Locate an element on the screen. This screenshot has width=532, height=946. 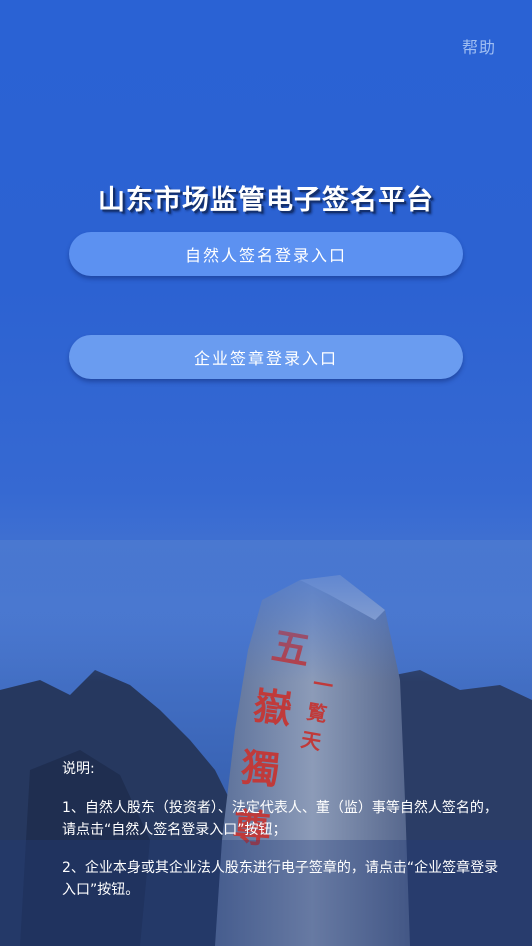
person-signature-login-button: 自然人签名登录入口 is located at coordinates (266, 254).